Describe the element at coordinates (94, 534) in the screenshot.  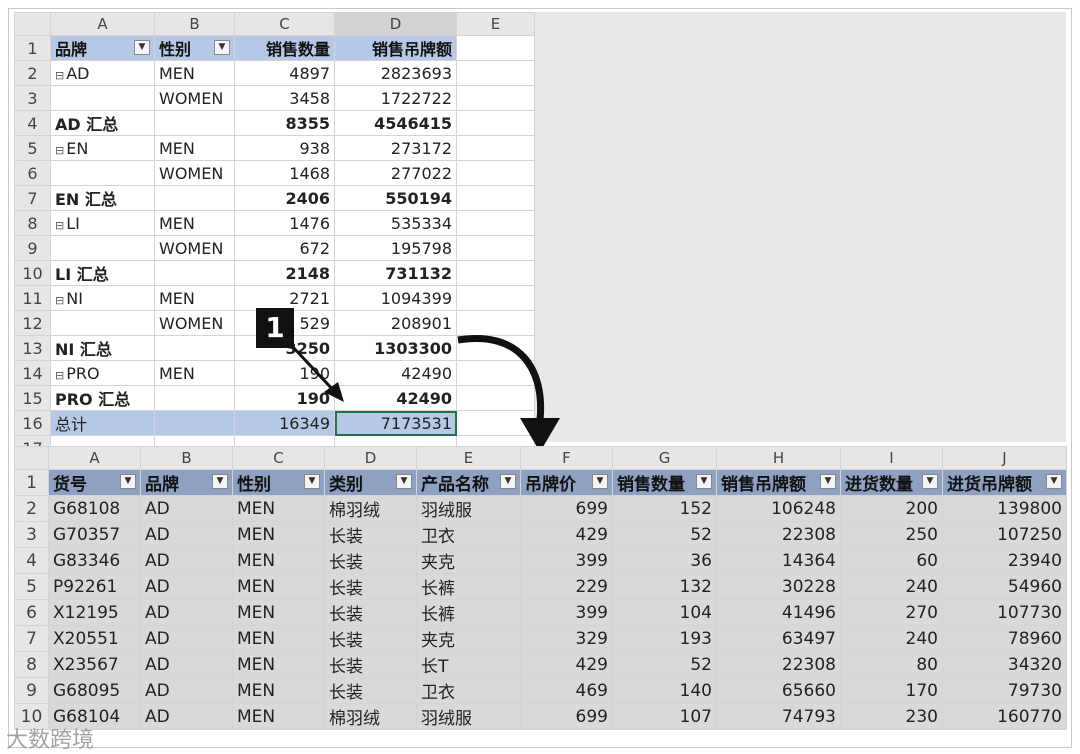
I see `data-cell: G70357` at that location.